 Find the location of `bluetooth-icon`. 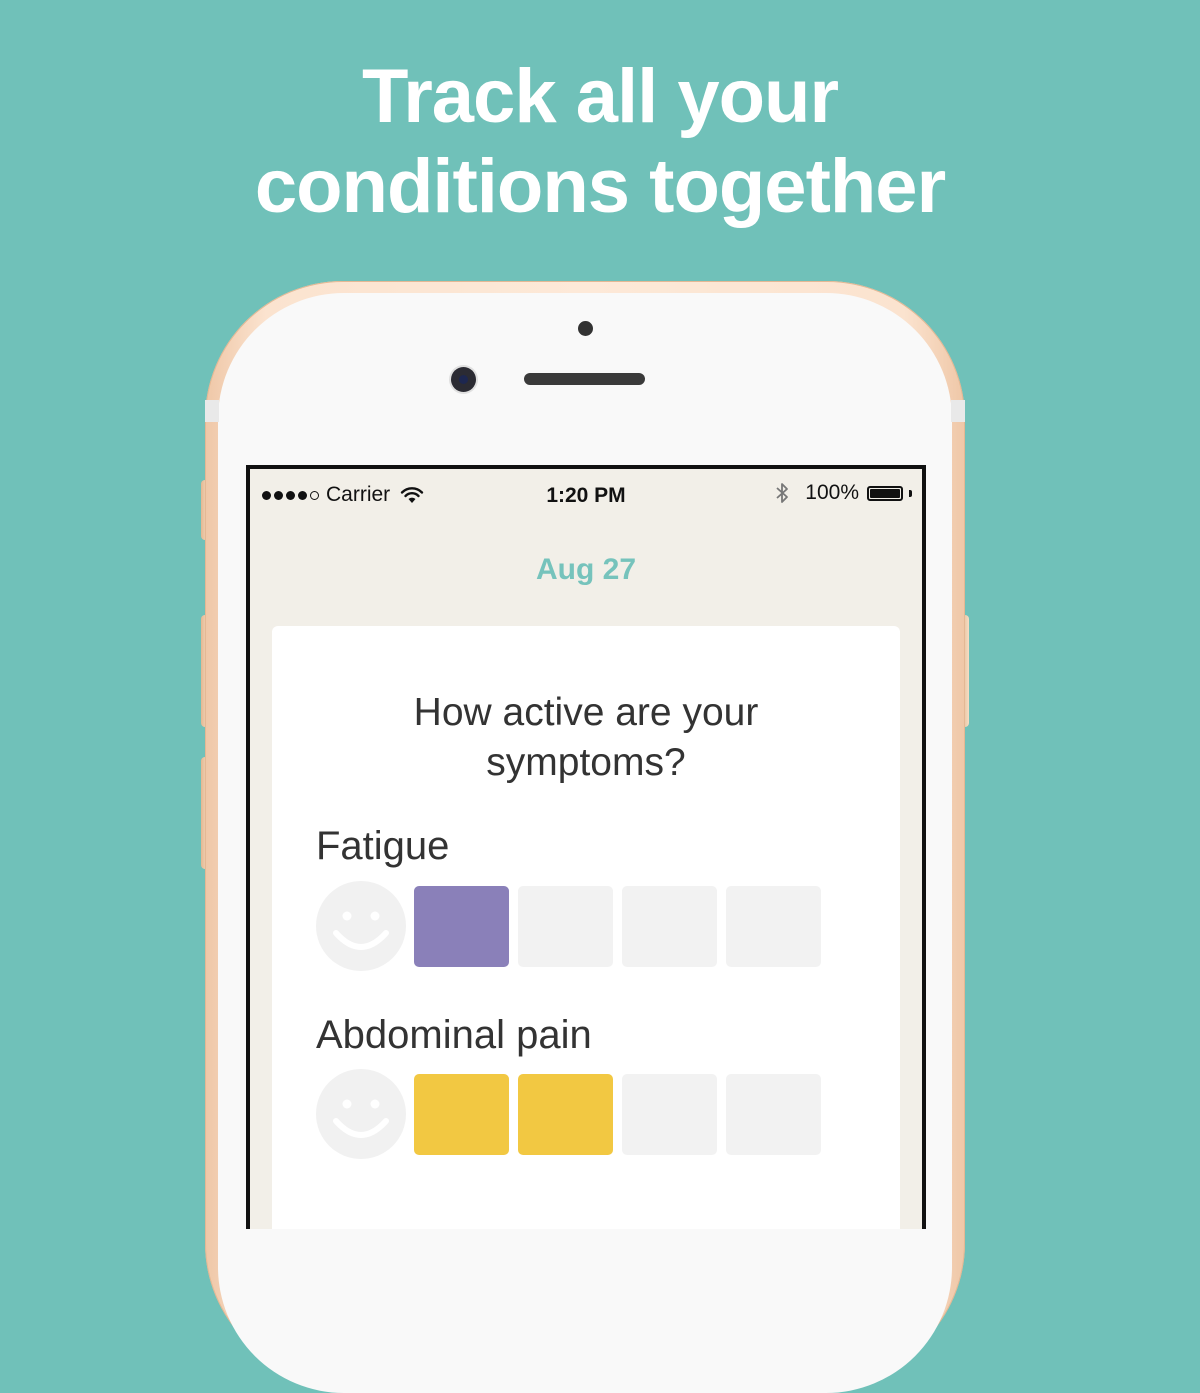

bluetooth-icon is located at coordinates (782, 493).